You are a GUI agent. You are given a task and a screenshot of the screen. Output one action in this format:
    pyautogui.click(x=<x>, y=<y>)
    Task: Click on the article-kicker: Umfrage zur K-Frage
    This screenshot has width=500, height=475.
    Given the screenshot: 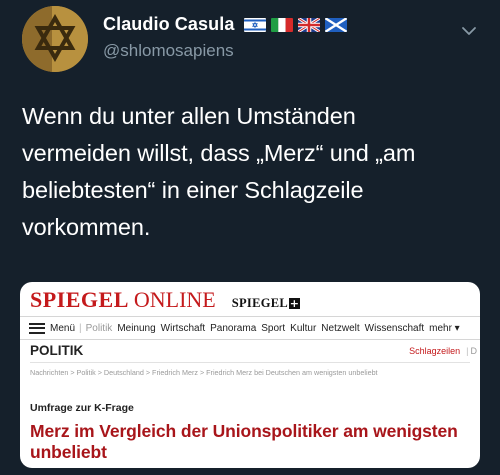 What is the action you would take?
    pyautogui.click(x=82, y=408)
    